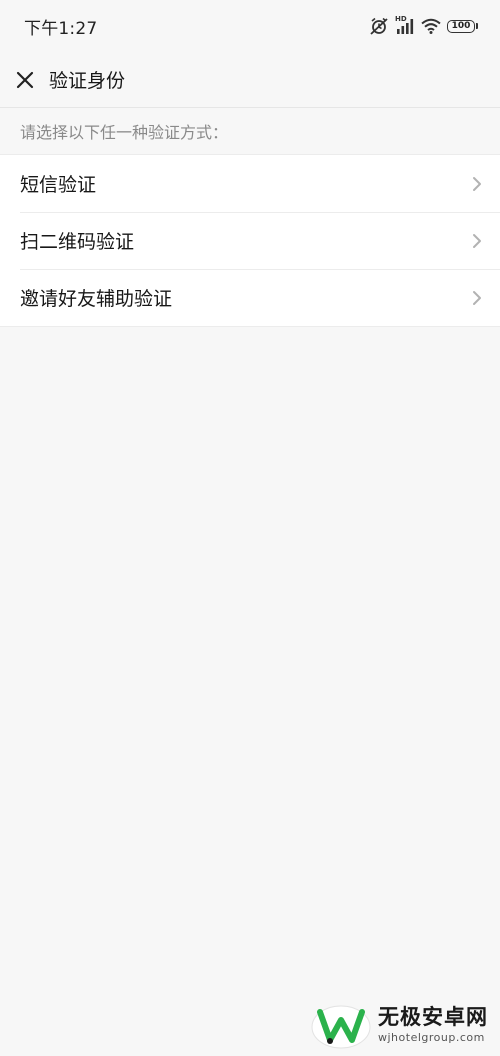 The width and height of the screenshot is (500, 1056). I want to click on option-label: 邀请好友辅助验证, so click(96, 299).